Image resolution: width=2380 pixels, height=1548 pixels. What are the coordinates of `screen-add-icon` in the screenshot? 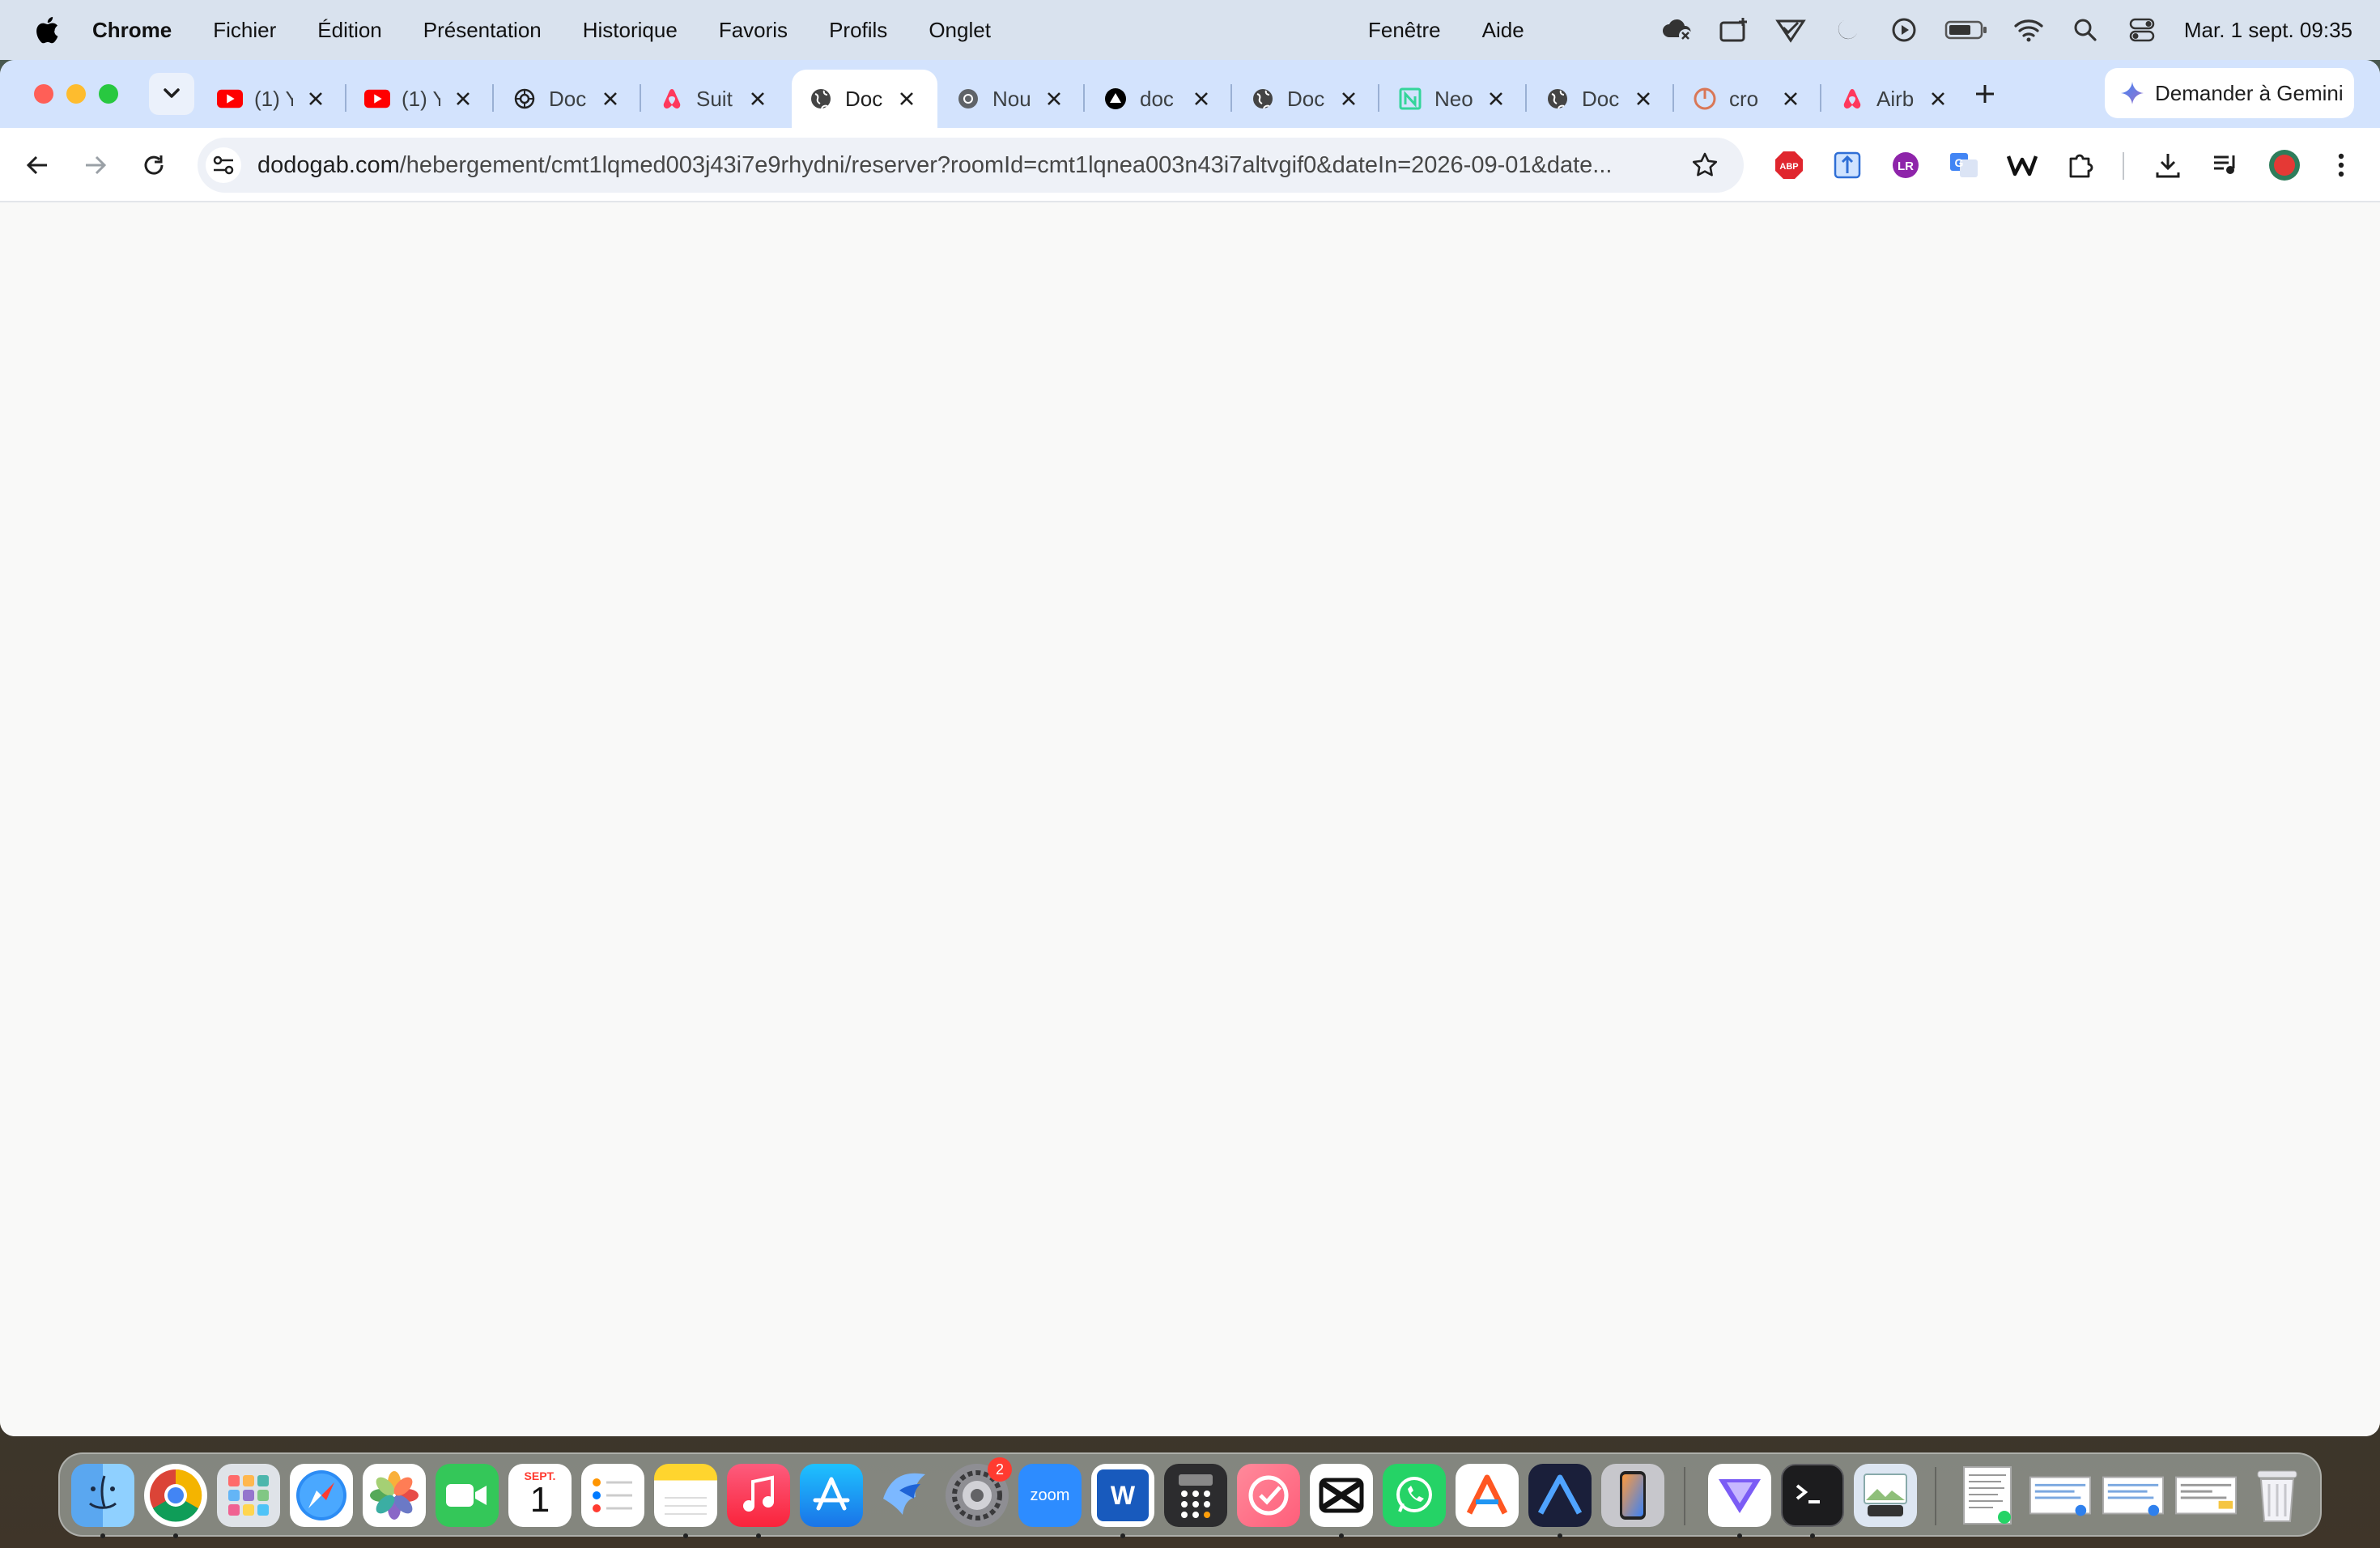 It's located at (1734, 30).